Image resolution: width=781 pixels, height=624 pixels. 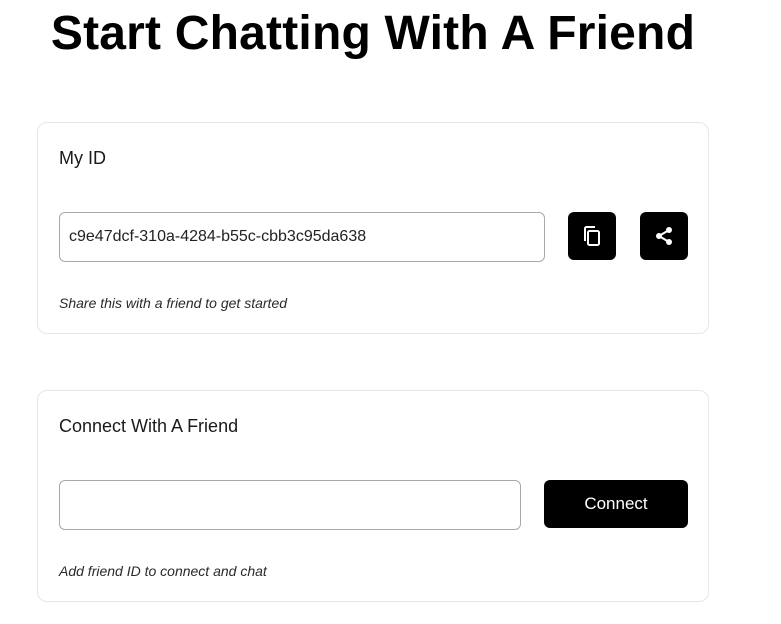 I want to click on friend-id-input, so click(x=290, y=505).